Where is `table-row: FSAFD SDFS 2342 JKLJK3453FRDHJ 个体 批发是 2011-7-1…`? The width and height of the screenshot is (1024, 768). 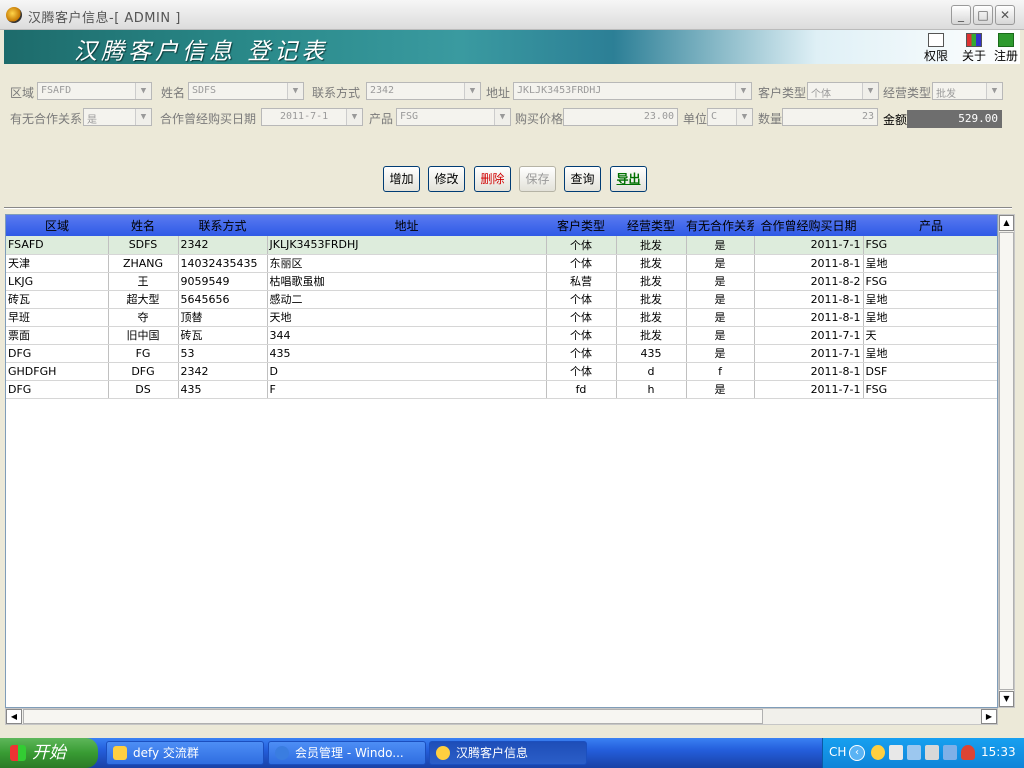
table-row: FSAFD SDFS 2342 JKLJK3453FRDHJ 个体 批发是 2011-7-1… is located at coordinates (501, 245).